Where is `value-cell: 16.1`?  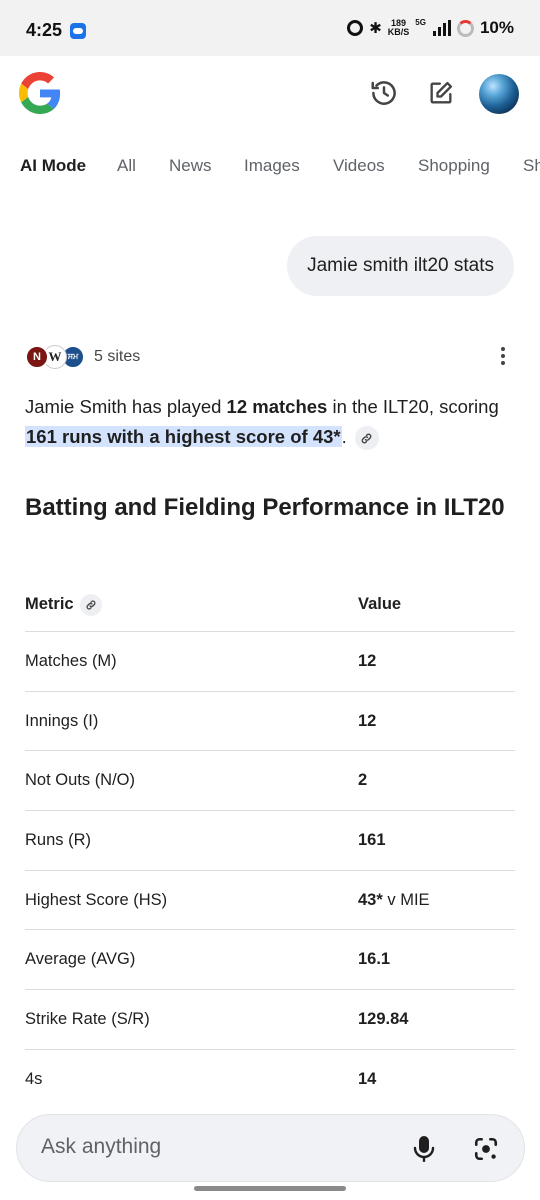 value-cell: 16.1 is located at coordinates (436, 959).